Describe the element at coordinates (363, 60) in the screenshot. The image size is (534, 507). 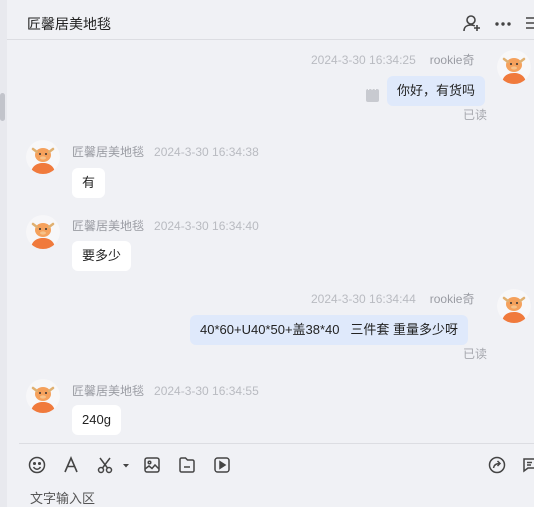
I see `message-time: 2024-3-30 16:34:25` at that location.